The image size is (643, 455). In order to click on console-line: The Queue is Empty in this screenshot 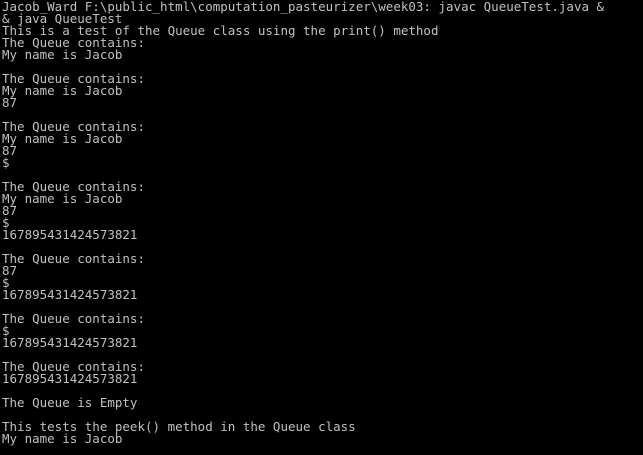, I will do `click(70, 402)`.